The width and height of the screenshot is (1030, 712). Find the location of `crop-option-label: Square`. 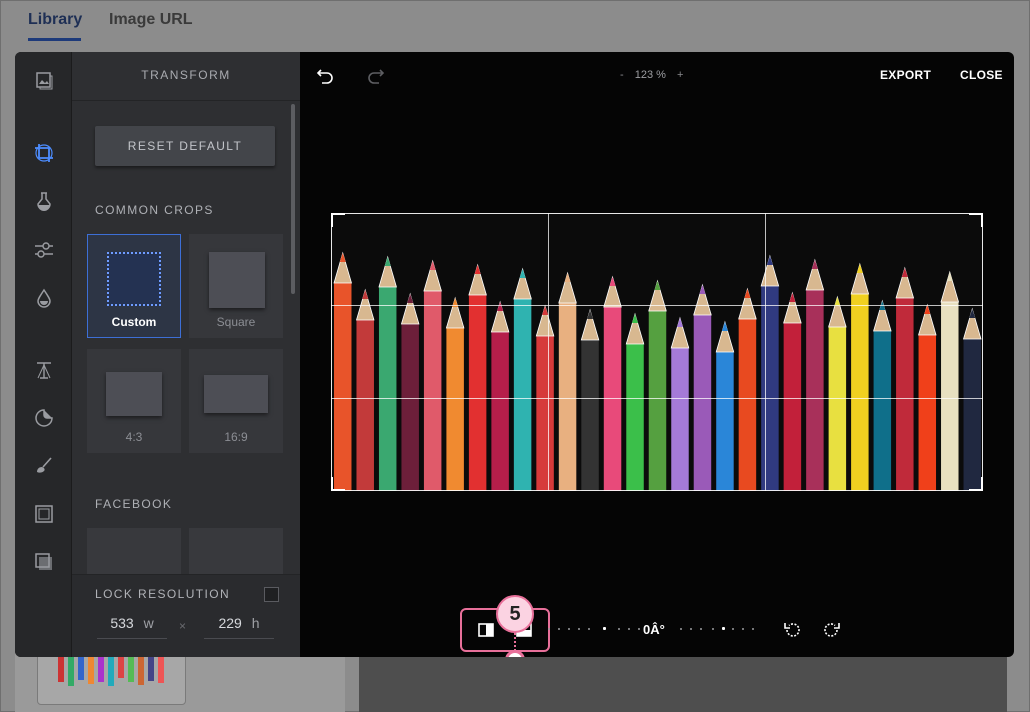

crop-option-label: Square is located at coordinates (236, 322).